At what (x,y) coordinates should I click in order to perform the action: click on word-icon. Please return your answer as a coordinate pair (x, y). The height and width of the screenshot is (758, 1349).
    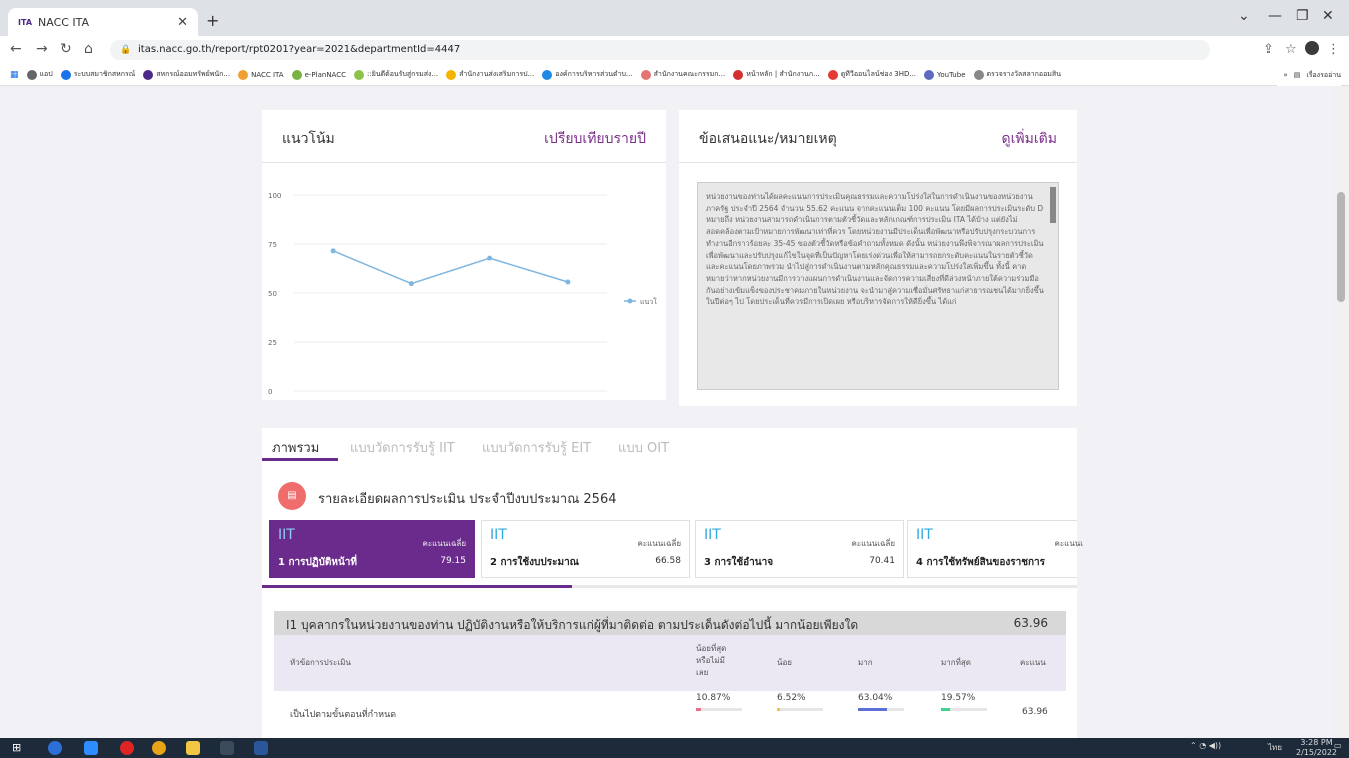
    Looking at the image, I should click on (261, 748).